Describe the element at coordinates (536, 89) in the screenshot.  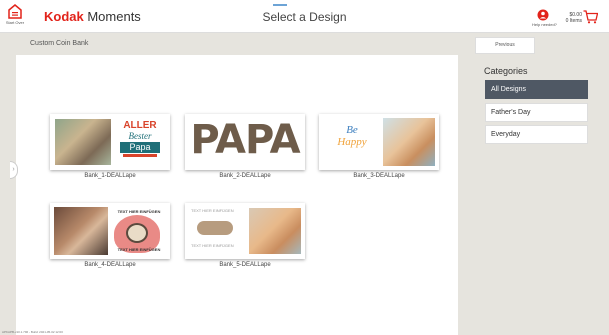
I see `category-all-designs: All Designs` at that location.